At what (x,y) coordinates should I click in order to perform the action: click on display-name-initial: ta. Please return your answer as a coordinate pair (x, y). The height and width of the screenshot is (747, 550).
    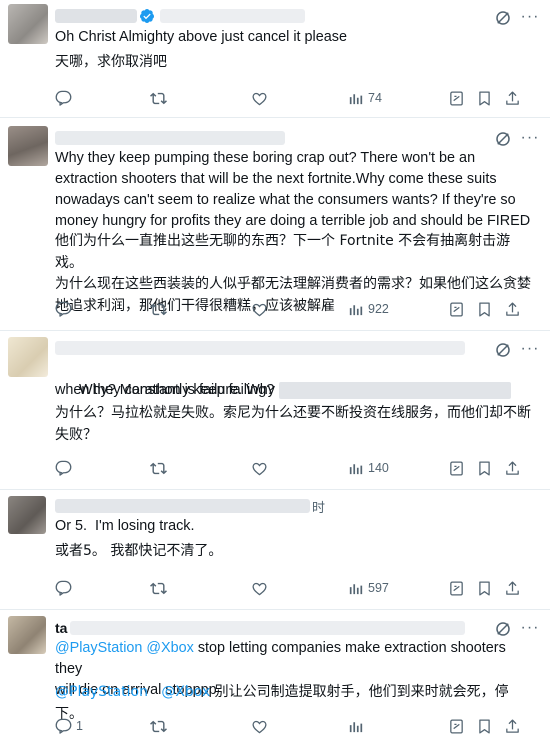
    Looking at the image, I should click on (61, 628).